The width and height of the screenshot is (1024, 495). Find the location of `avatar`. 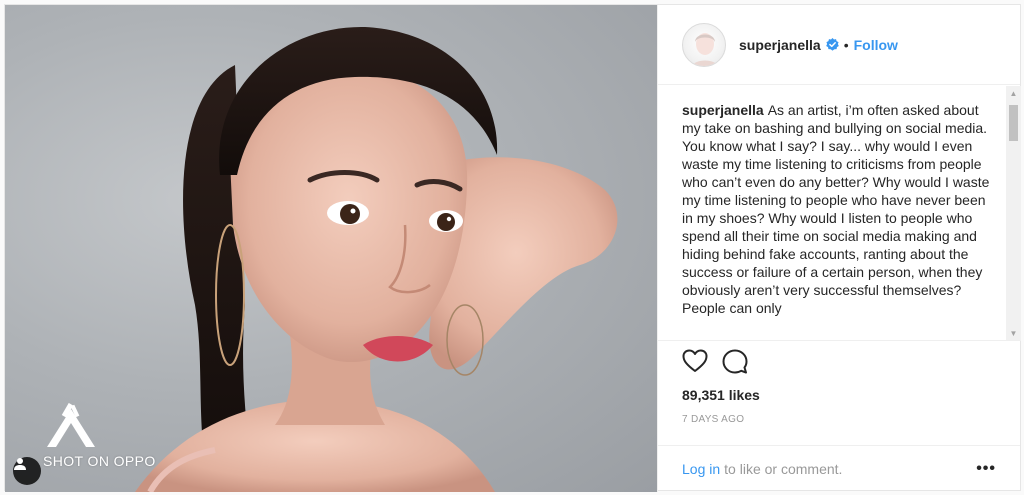

avatar is located at coordinates (704, 44).